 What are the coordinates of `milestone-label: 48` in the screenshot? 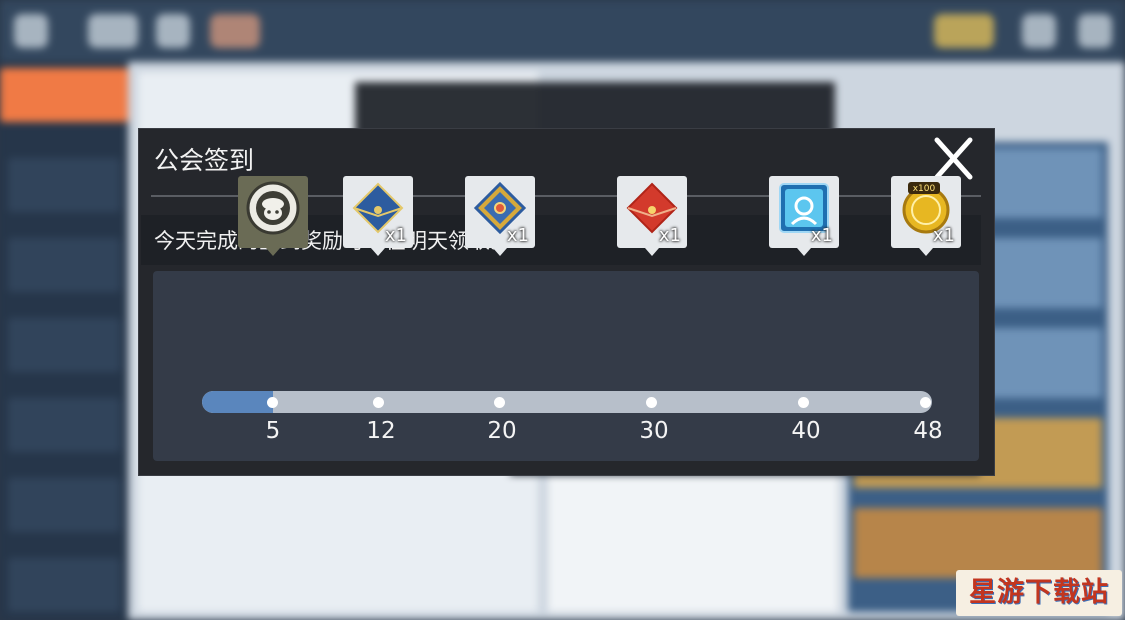 It's located at (928, 431).